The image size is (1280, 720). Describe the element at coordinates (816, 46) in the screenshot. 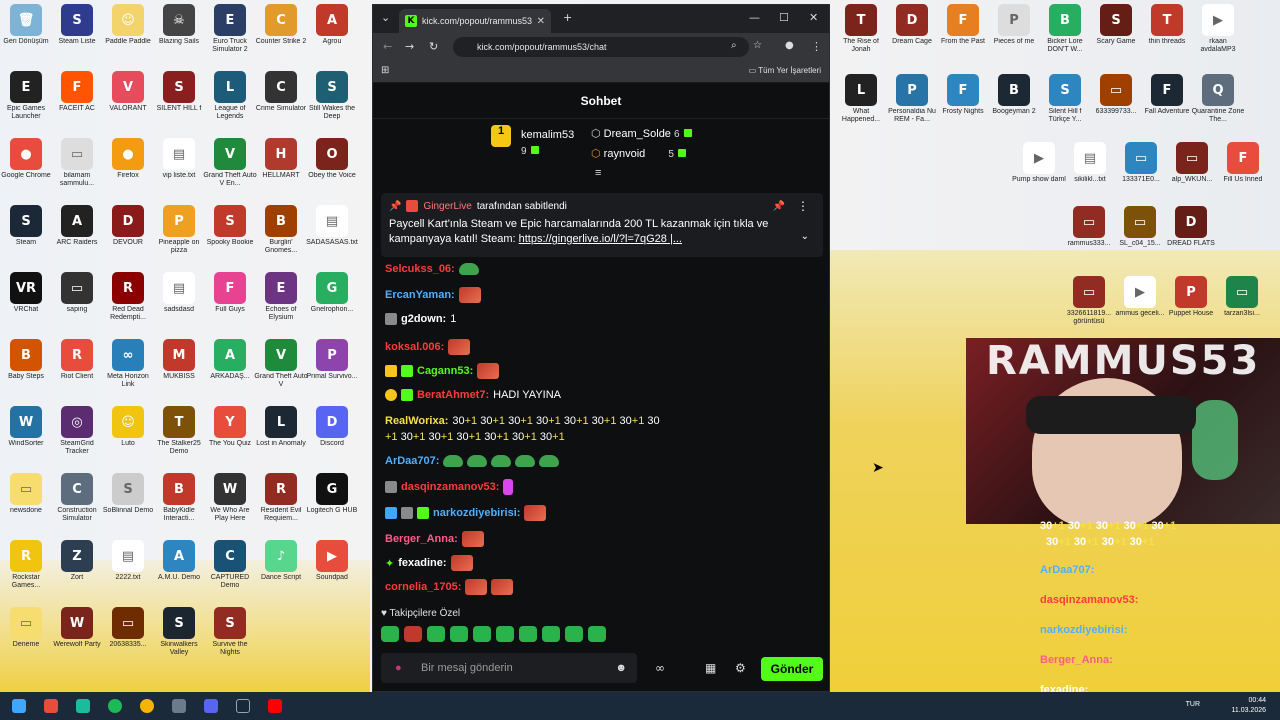

I see `browser-menu-icon: ⋮` at that location.